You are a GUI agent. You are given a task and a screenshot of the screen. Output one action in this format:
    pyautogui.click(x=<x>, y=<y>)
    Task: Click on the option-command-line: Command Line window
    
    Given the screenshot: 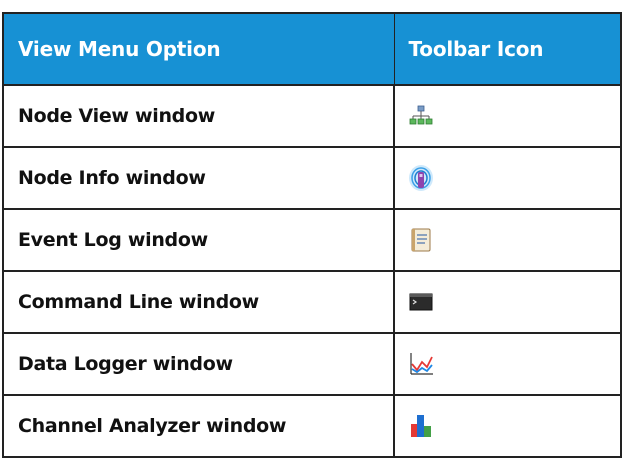 What is the action you would take?
    pyautogui.click(x=198, y=302)
    